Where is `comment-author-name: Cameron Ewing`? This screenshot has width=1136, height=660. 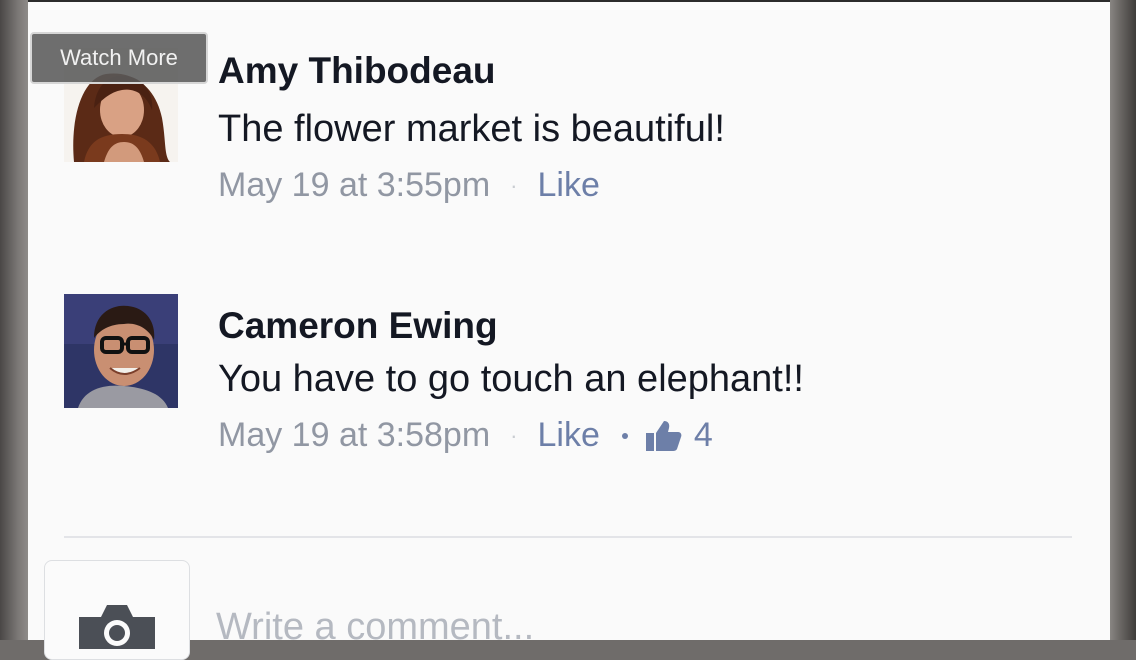 comment-author-name: Cameron Ewing is located at coordinates (358, 326).